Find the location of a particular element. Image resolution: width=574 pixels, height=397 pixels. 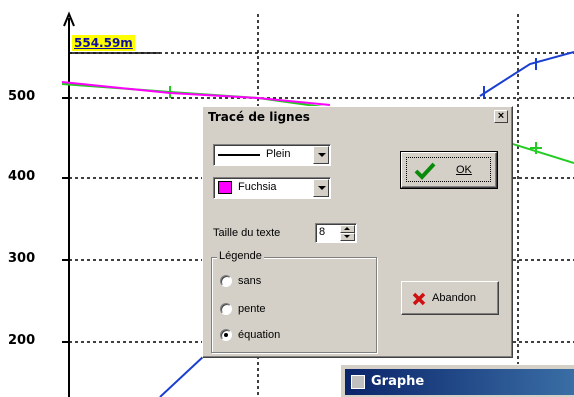

ok-button-label: OK is located at coordinates (464, 170).